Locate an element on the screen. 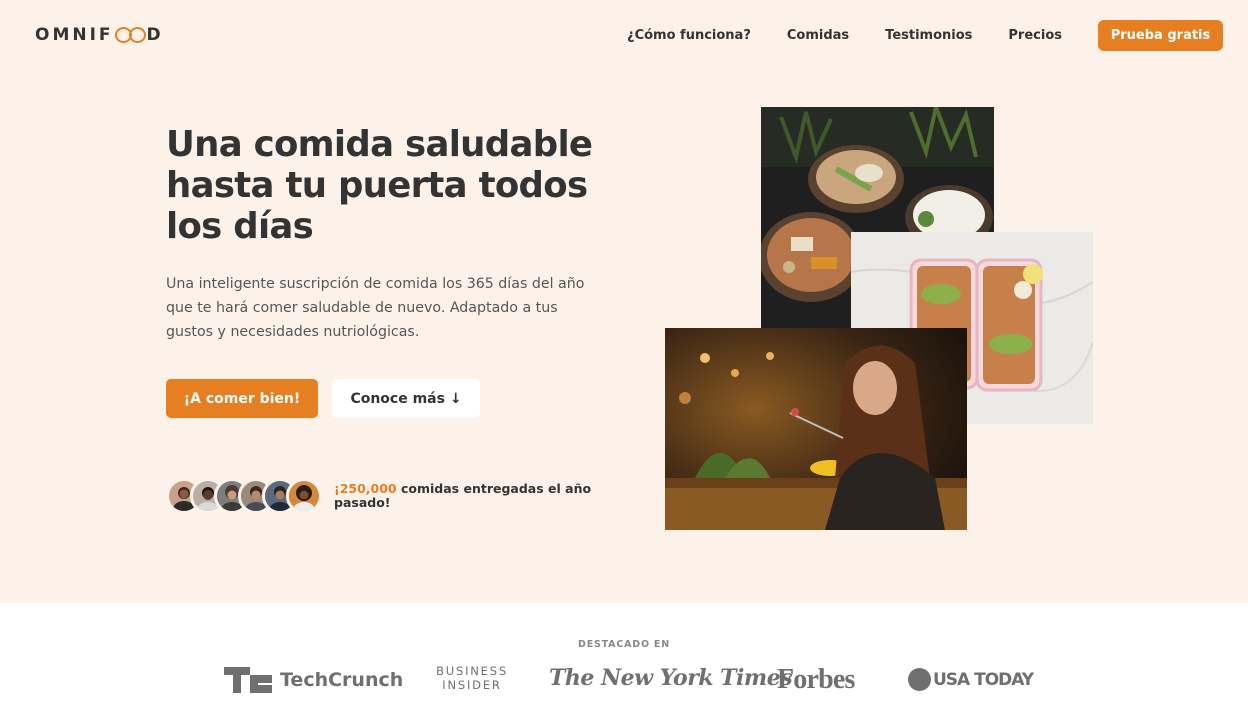 The width and height of the screenshot is (1248, 720). featured-heading: DESTACADO EN is located at coordinates (624, 644).